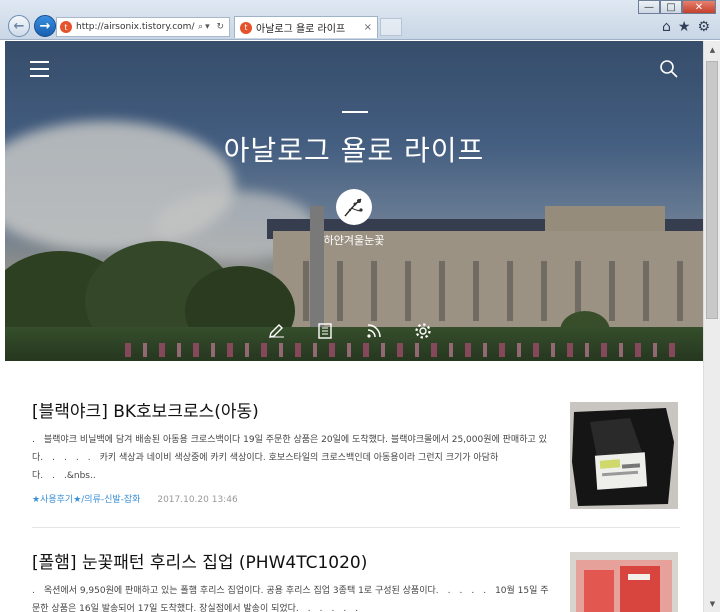 This screenshot has height=612, width=720. I want to click on forward-arrow-icon: →, so click(45, 26).